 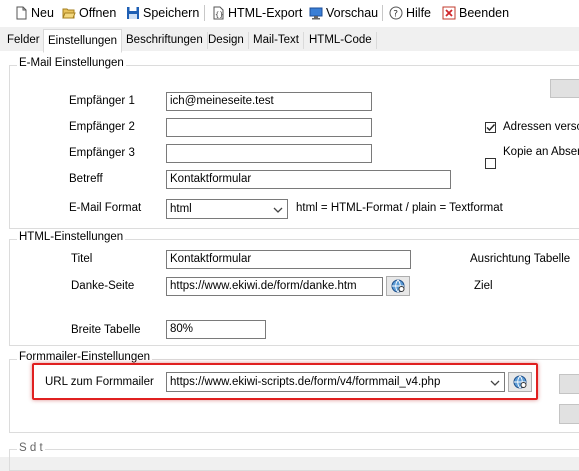 What do you see at coordinates (21, 13) in the screenshot?
I see `new-document-icon` at bounding box center [21, 13].